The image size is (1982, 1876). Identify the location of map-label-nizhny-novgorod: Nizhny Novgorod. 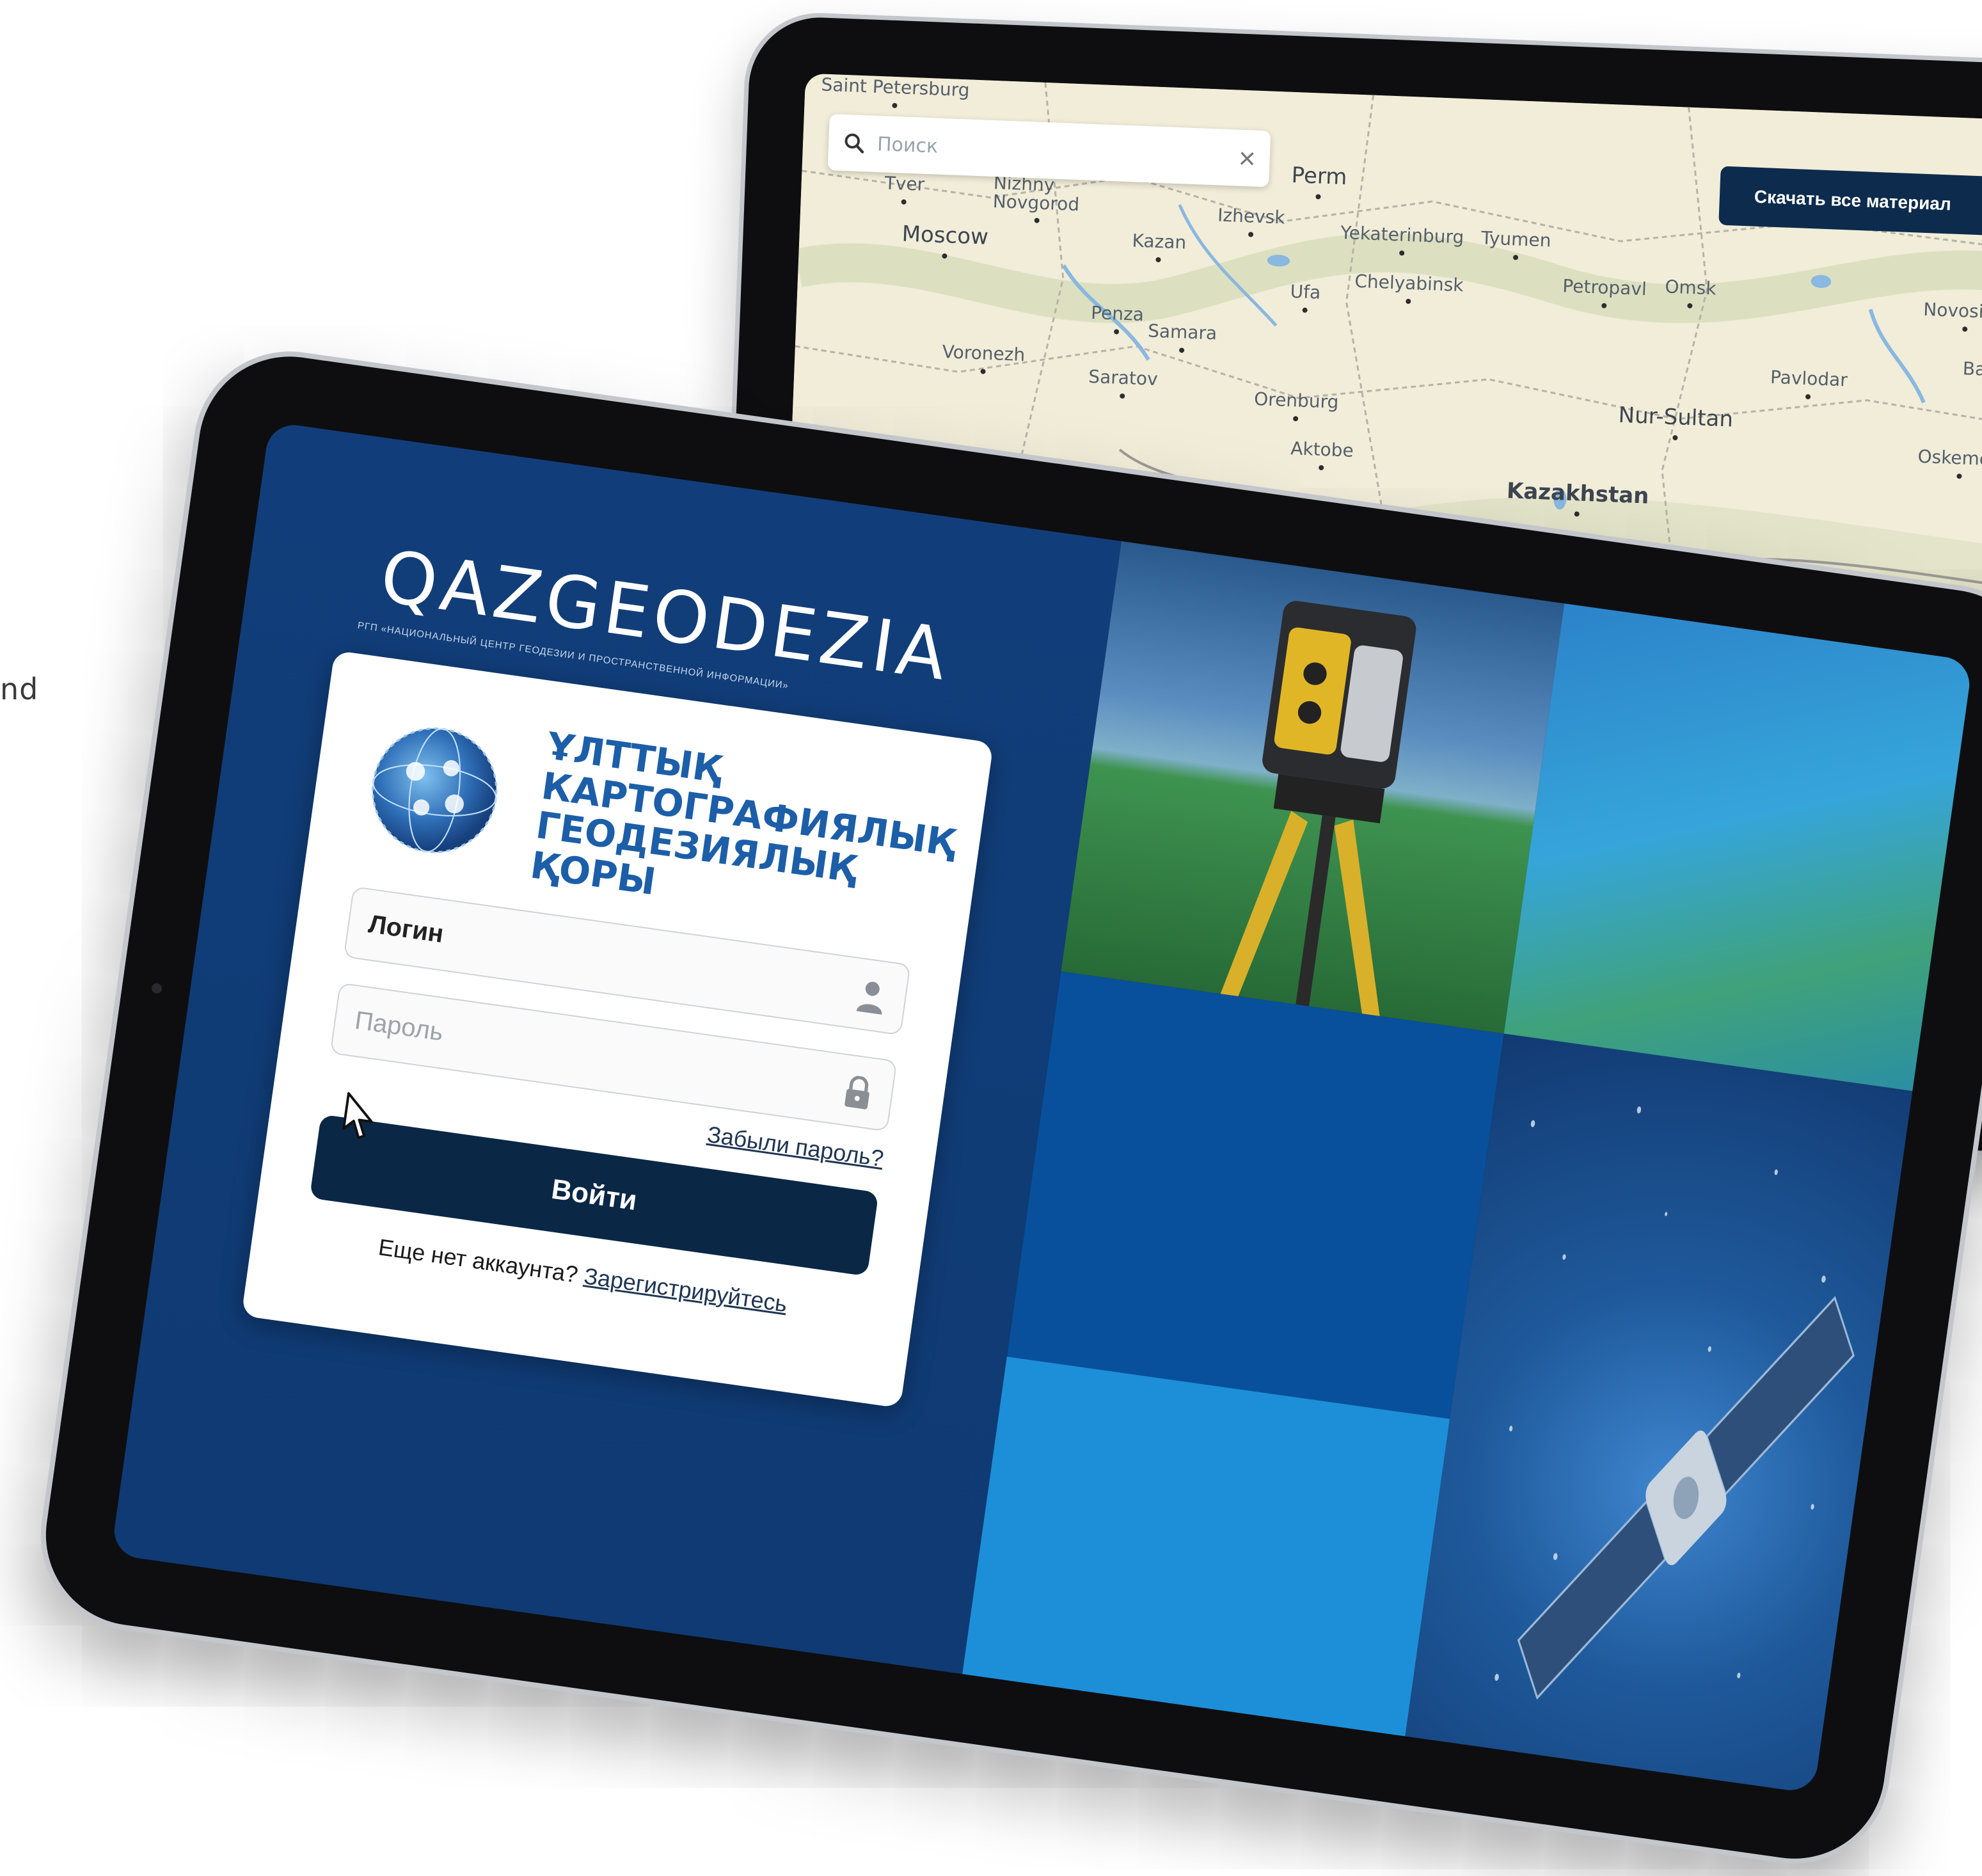
(1037, 193).